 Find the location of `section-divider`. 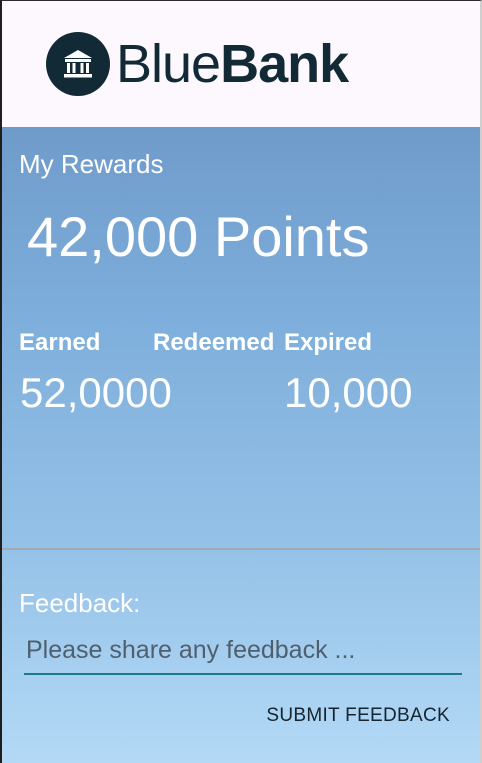

section-divider is located at coordinates (241, 549).